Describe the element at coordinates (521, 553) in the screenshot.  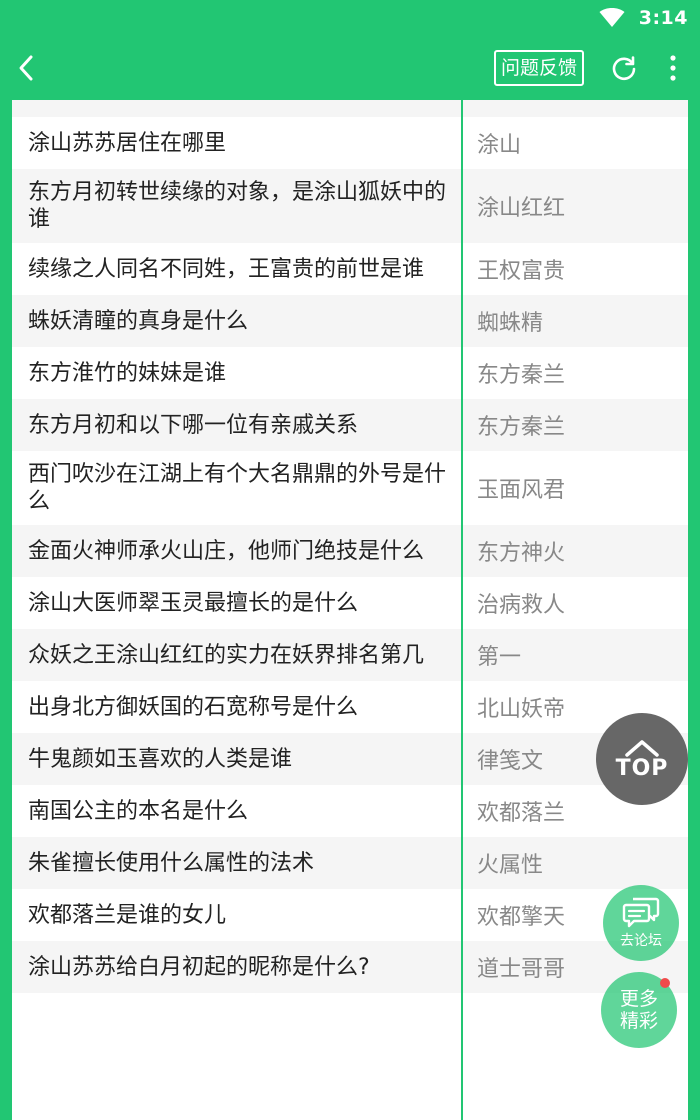
I see `qa-answer: 东方神火` at that location.